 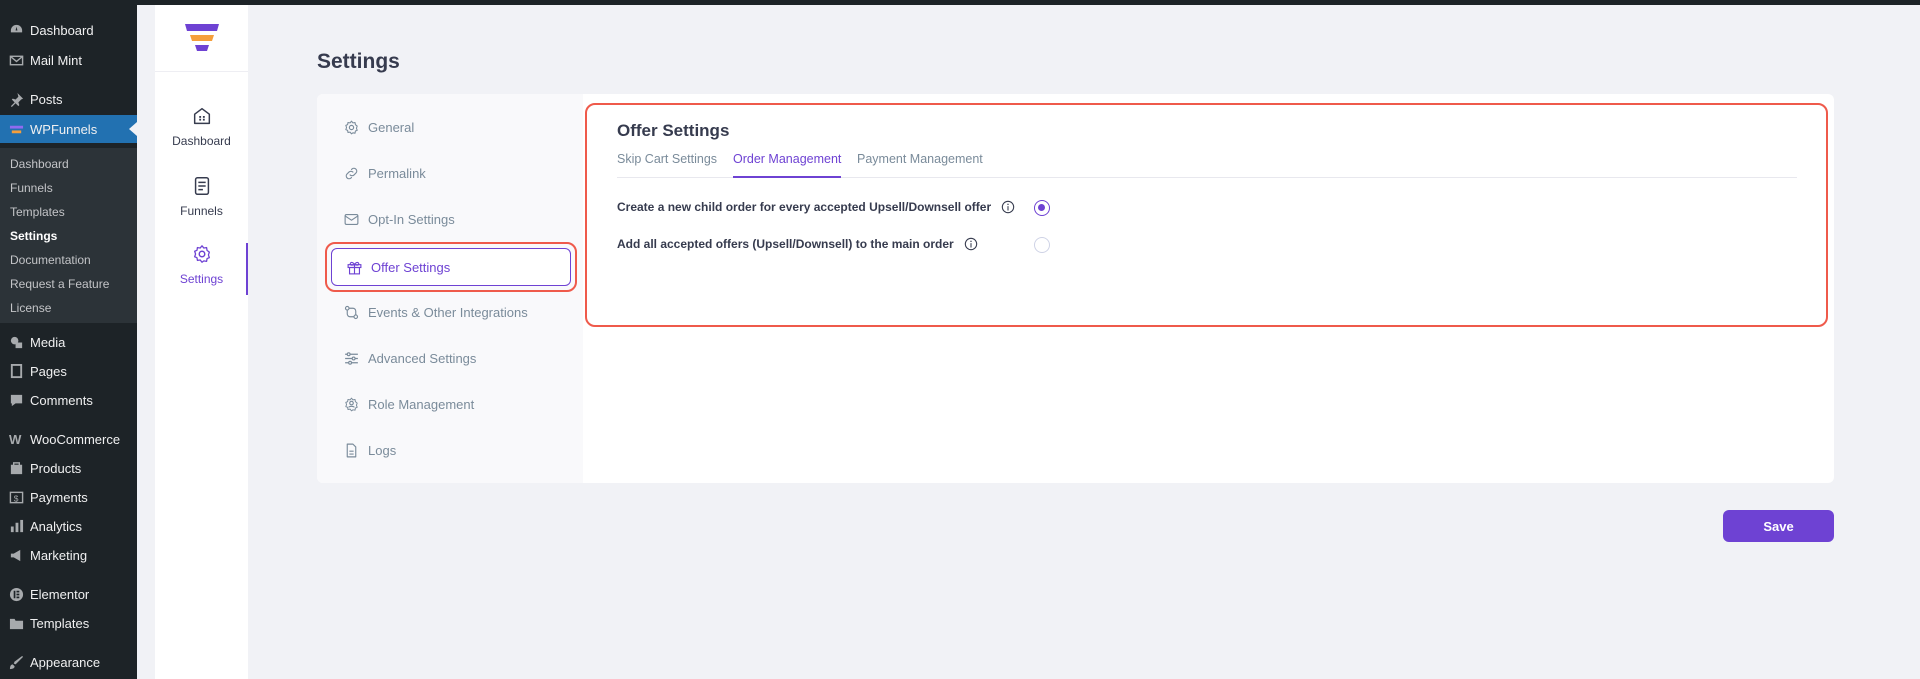 I want to click on wp-menu-label: Payments, so click(x=59, y=497).